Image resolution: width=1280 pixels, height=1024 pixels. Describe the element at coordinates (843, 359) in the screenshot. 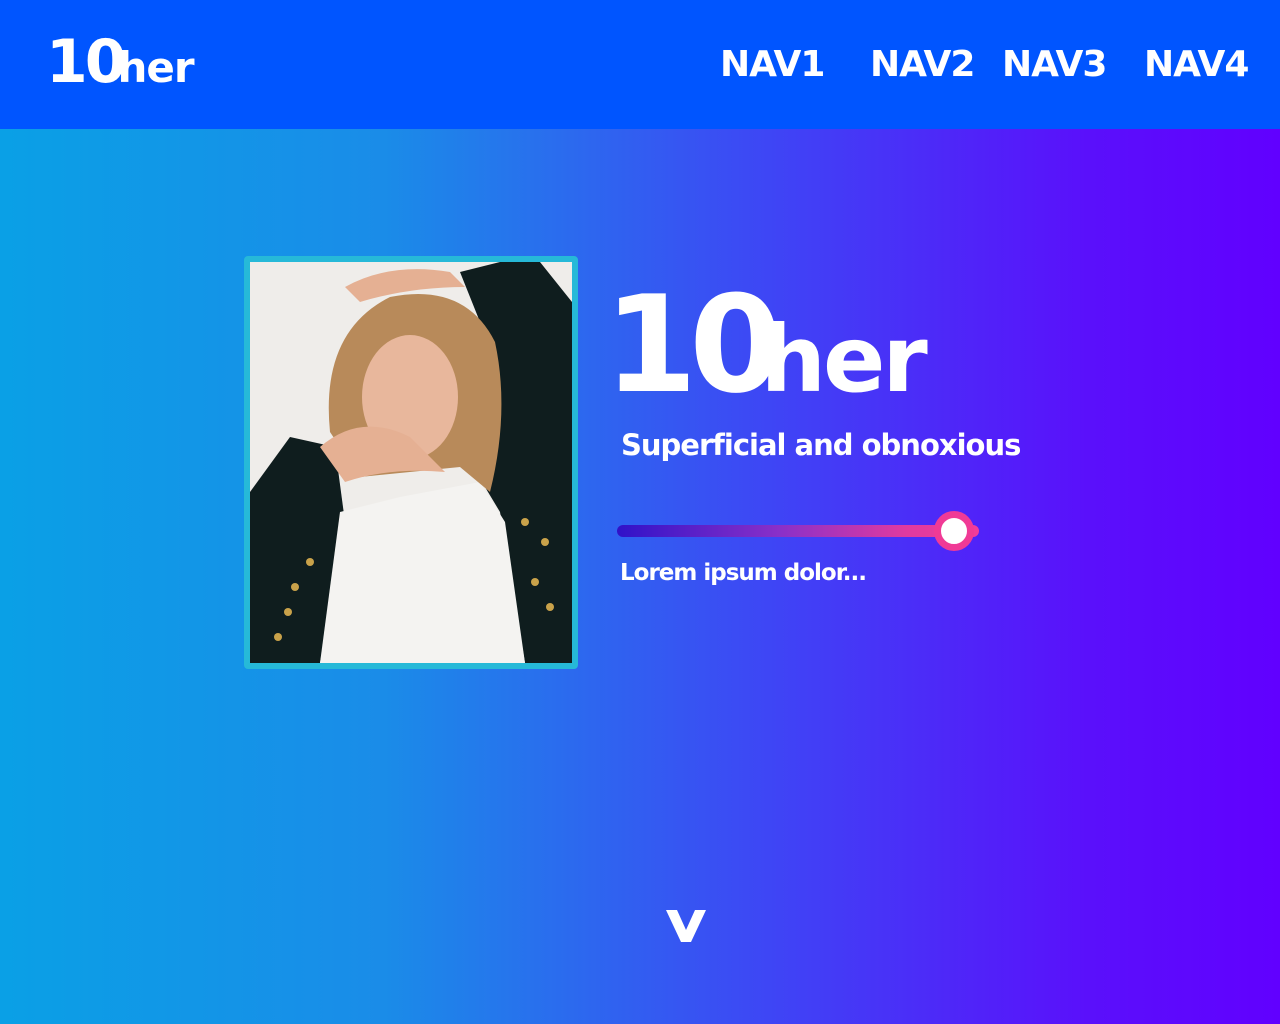

I see `hero-title-secondary: her` at that location.